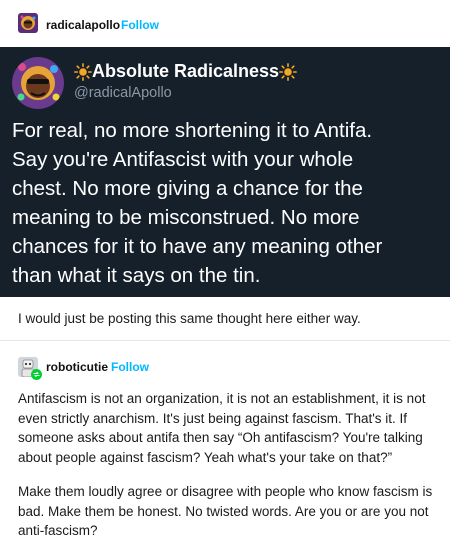 The height and width of the screenshot is (548, 450). I want to click on username-roboticutie: roboticutie, so click(77, 367).